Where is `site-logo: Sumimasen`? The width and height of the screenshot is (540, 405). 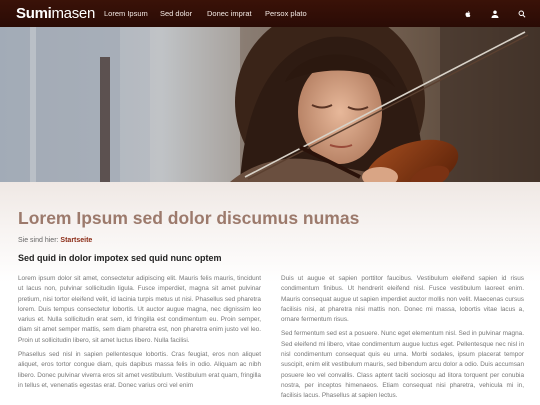
site-logo: Sumimasen is located at coordinates (55, 13).